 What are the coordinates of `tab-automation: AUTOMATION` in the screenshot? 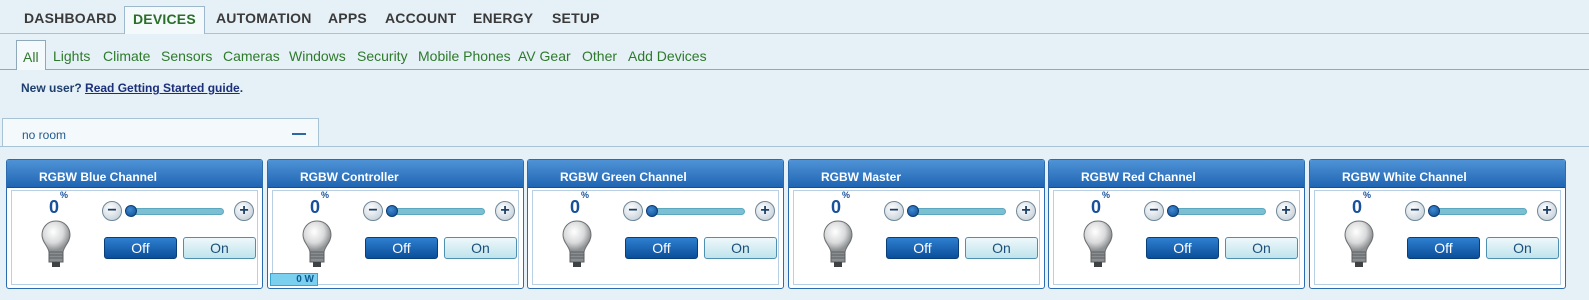 It's located at (264, 22).